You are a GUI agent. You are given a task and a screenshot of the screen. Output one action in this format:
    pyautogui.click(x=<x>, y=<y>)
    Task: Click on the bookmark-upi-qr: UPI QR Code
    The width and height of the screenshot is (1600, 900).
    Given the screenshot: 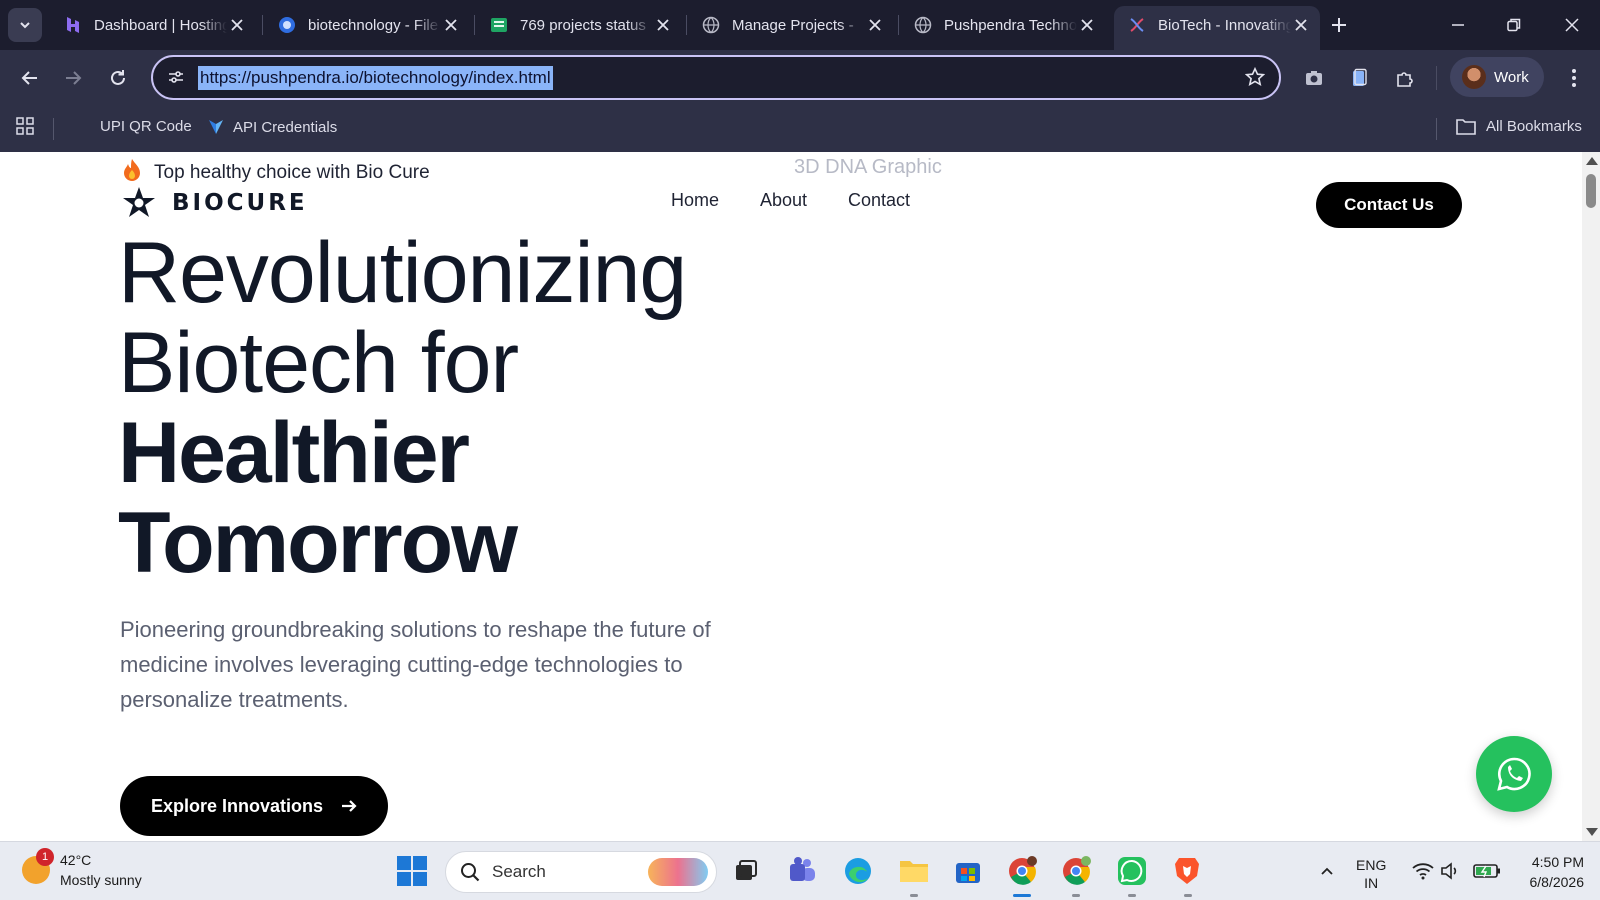 What is the action you would take?
    pyautogui.click(x=146, y=126)
    